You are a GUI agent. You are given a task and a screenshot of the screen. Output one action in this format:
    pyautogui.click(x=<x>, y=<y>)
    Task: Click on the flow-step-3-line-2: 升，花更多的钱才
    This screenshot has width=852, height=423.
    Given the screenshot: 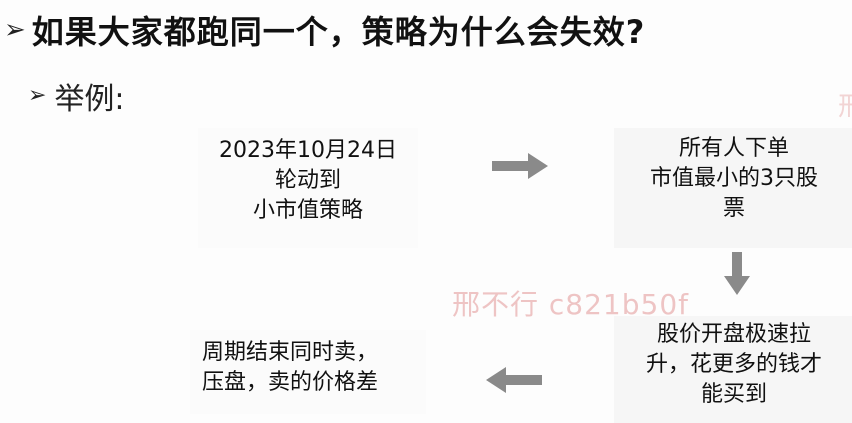 What is the action you would take?
    pyautogui.click(x=733, y=364)
    